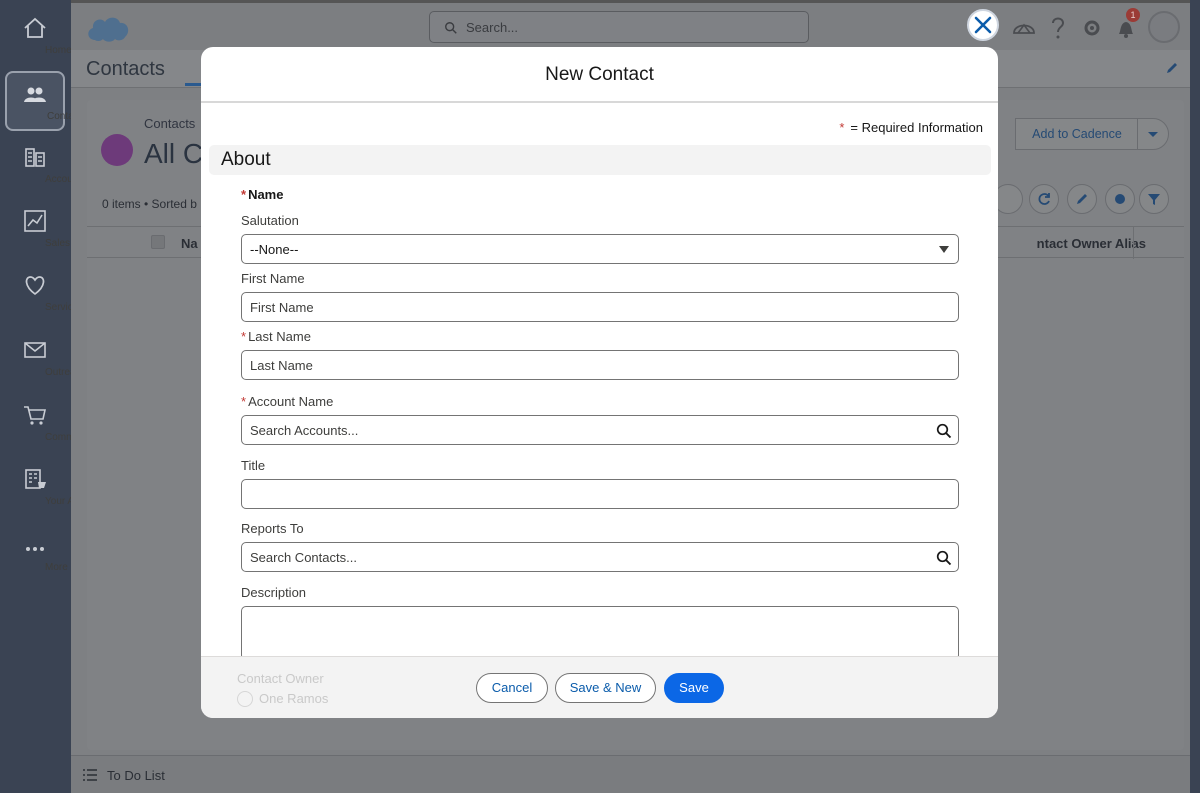  I want to click on close-icon, so click(983, 25).